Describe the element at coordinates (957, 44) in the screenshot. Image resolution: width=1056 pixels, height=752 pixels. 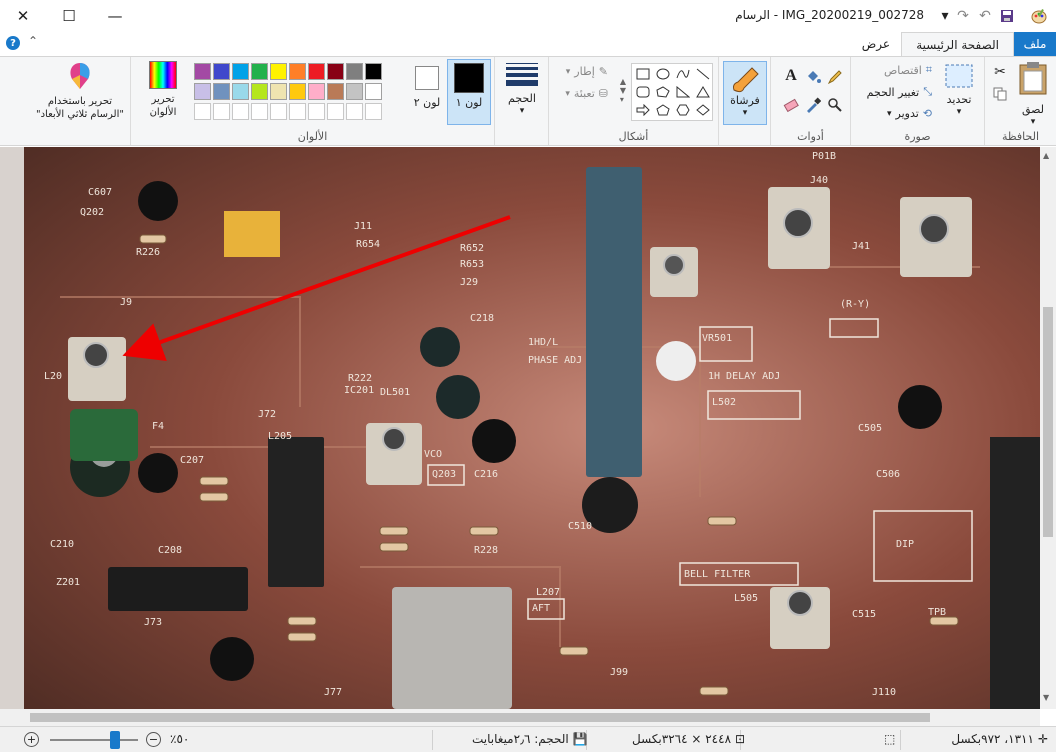
I see `tab-home: الصفحة الرئيسية` at that location.